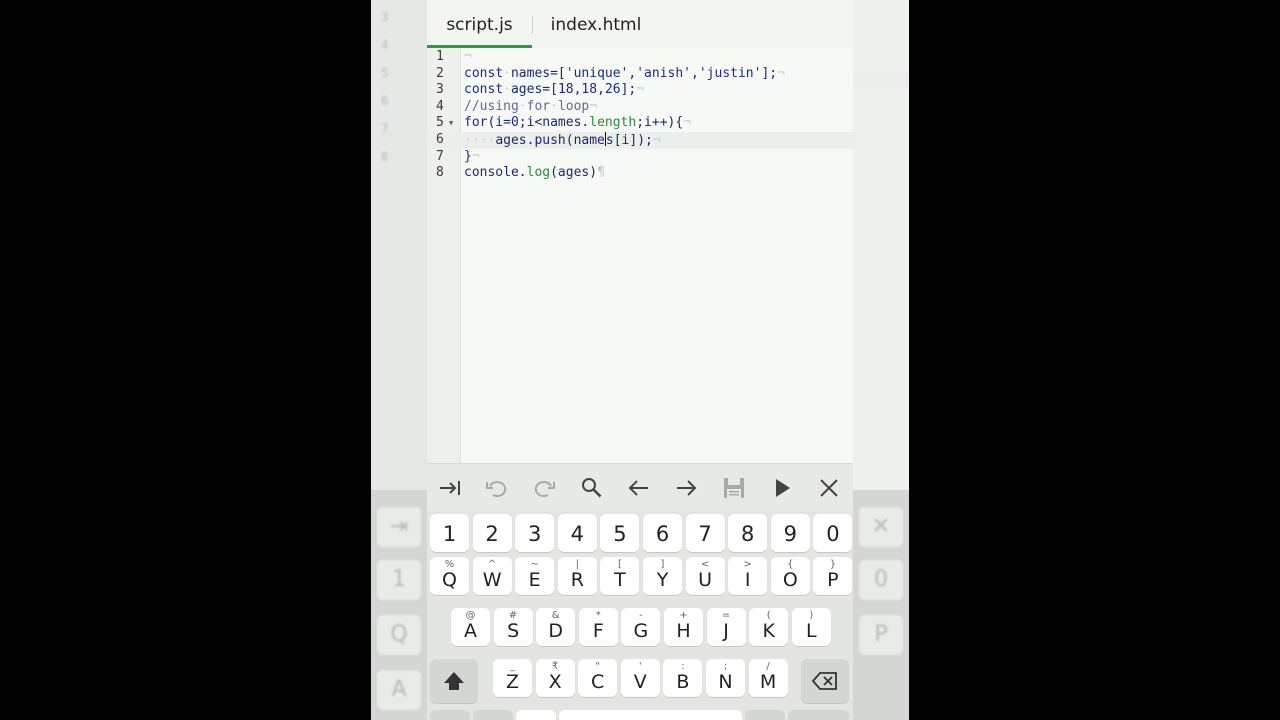 This screenshot has width=1280, height=720. Describe the element at coordinates (683, 678) in the screenshot. I see `key-b: :B` at that location.